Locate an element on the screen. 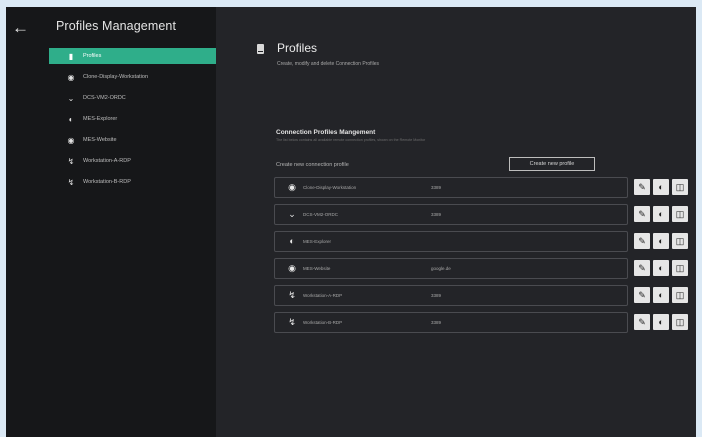 The image size is (702, 437). create-profile-label: Create new connection profile is located at coordinates (312, 165).